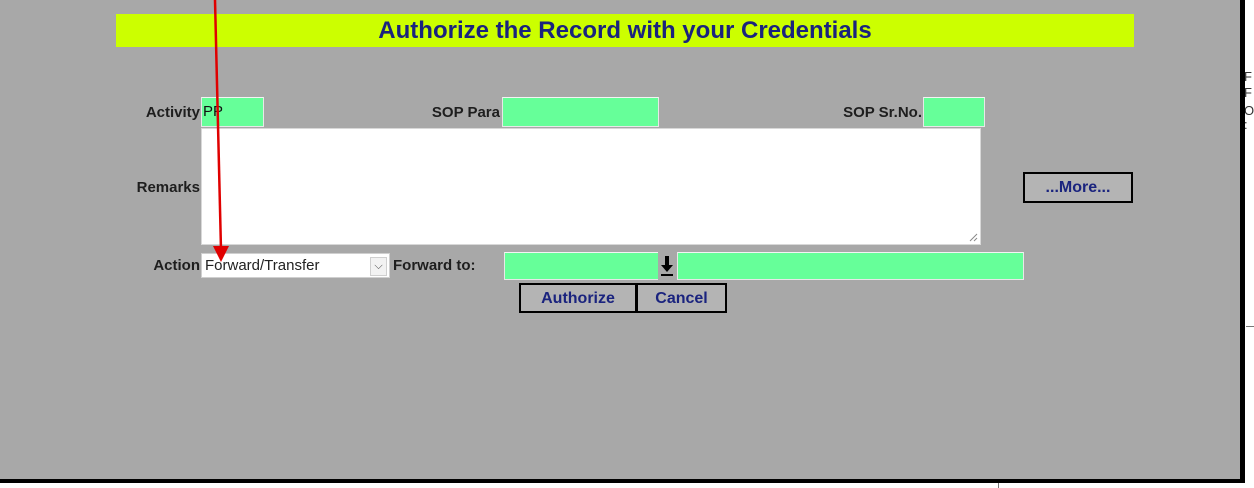  I want to click on download-arrow-icon, so click(667, 266).